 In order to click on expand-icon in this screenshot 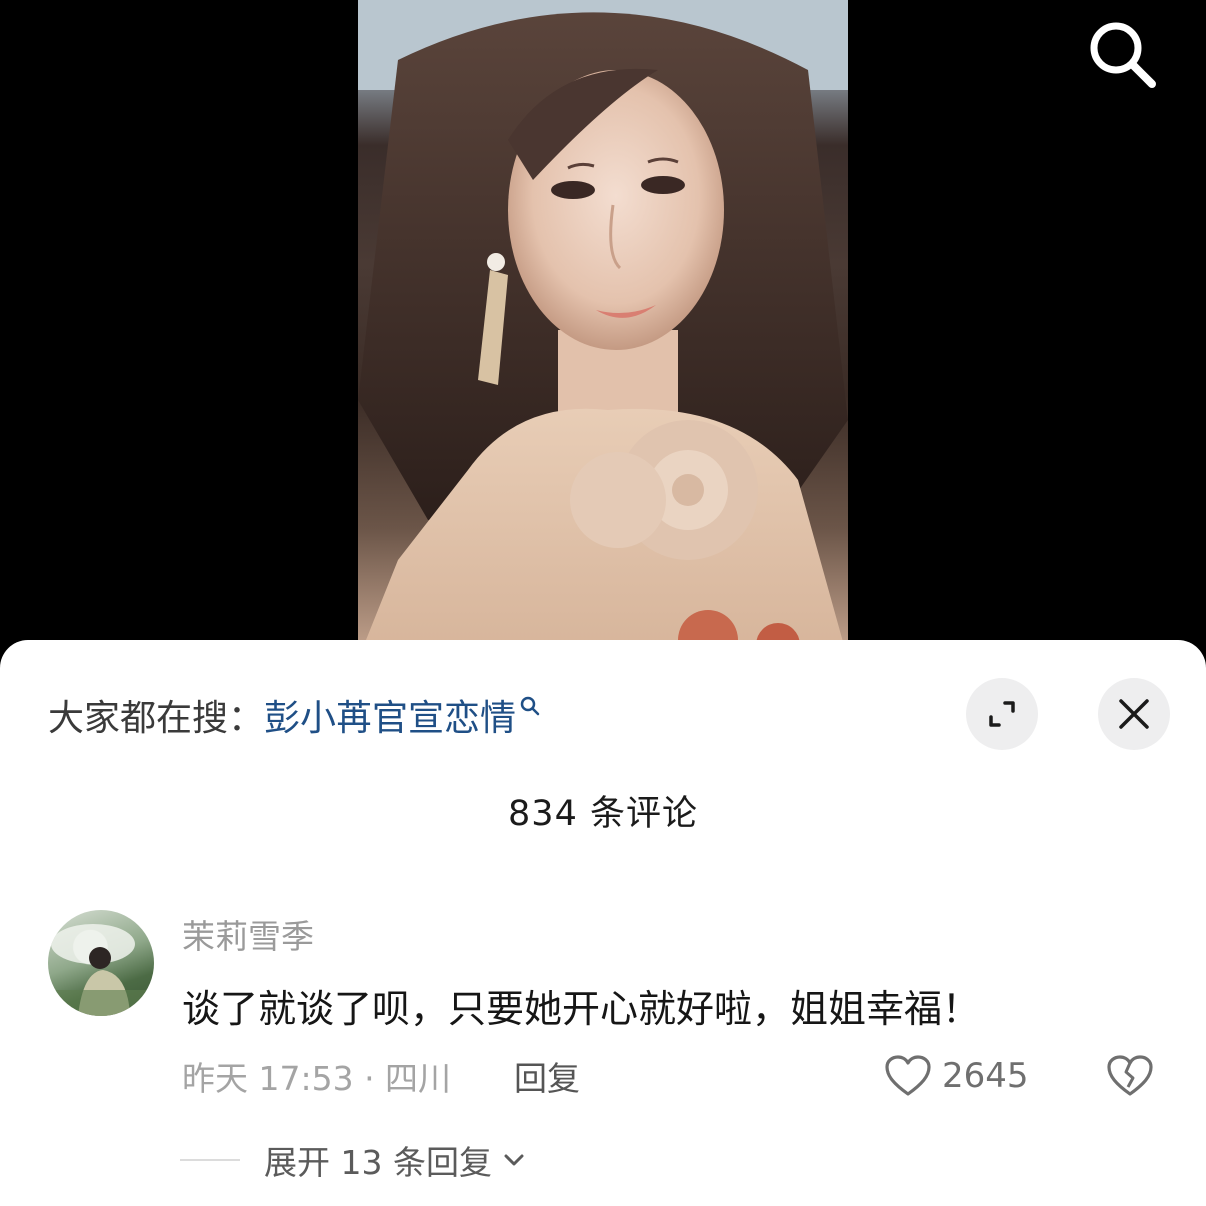, I will do `click(1002, 714)`.